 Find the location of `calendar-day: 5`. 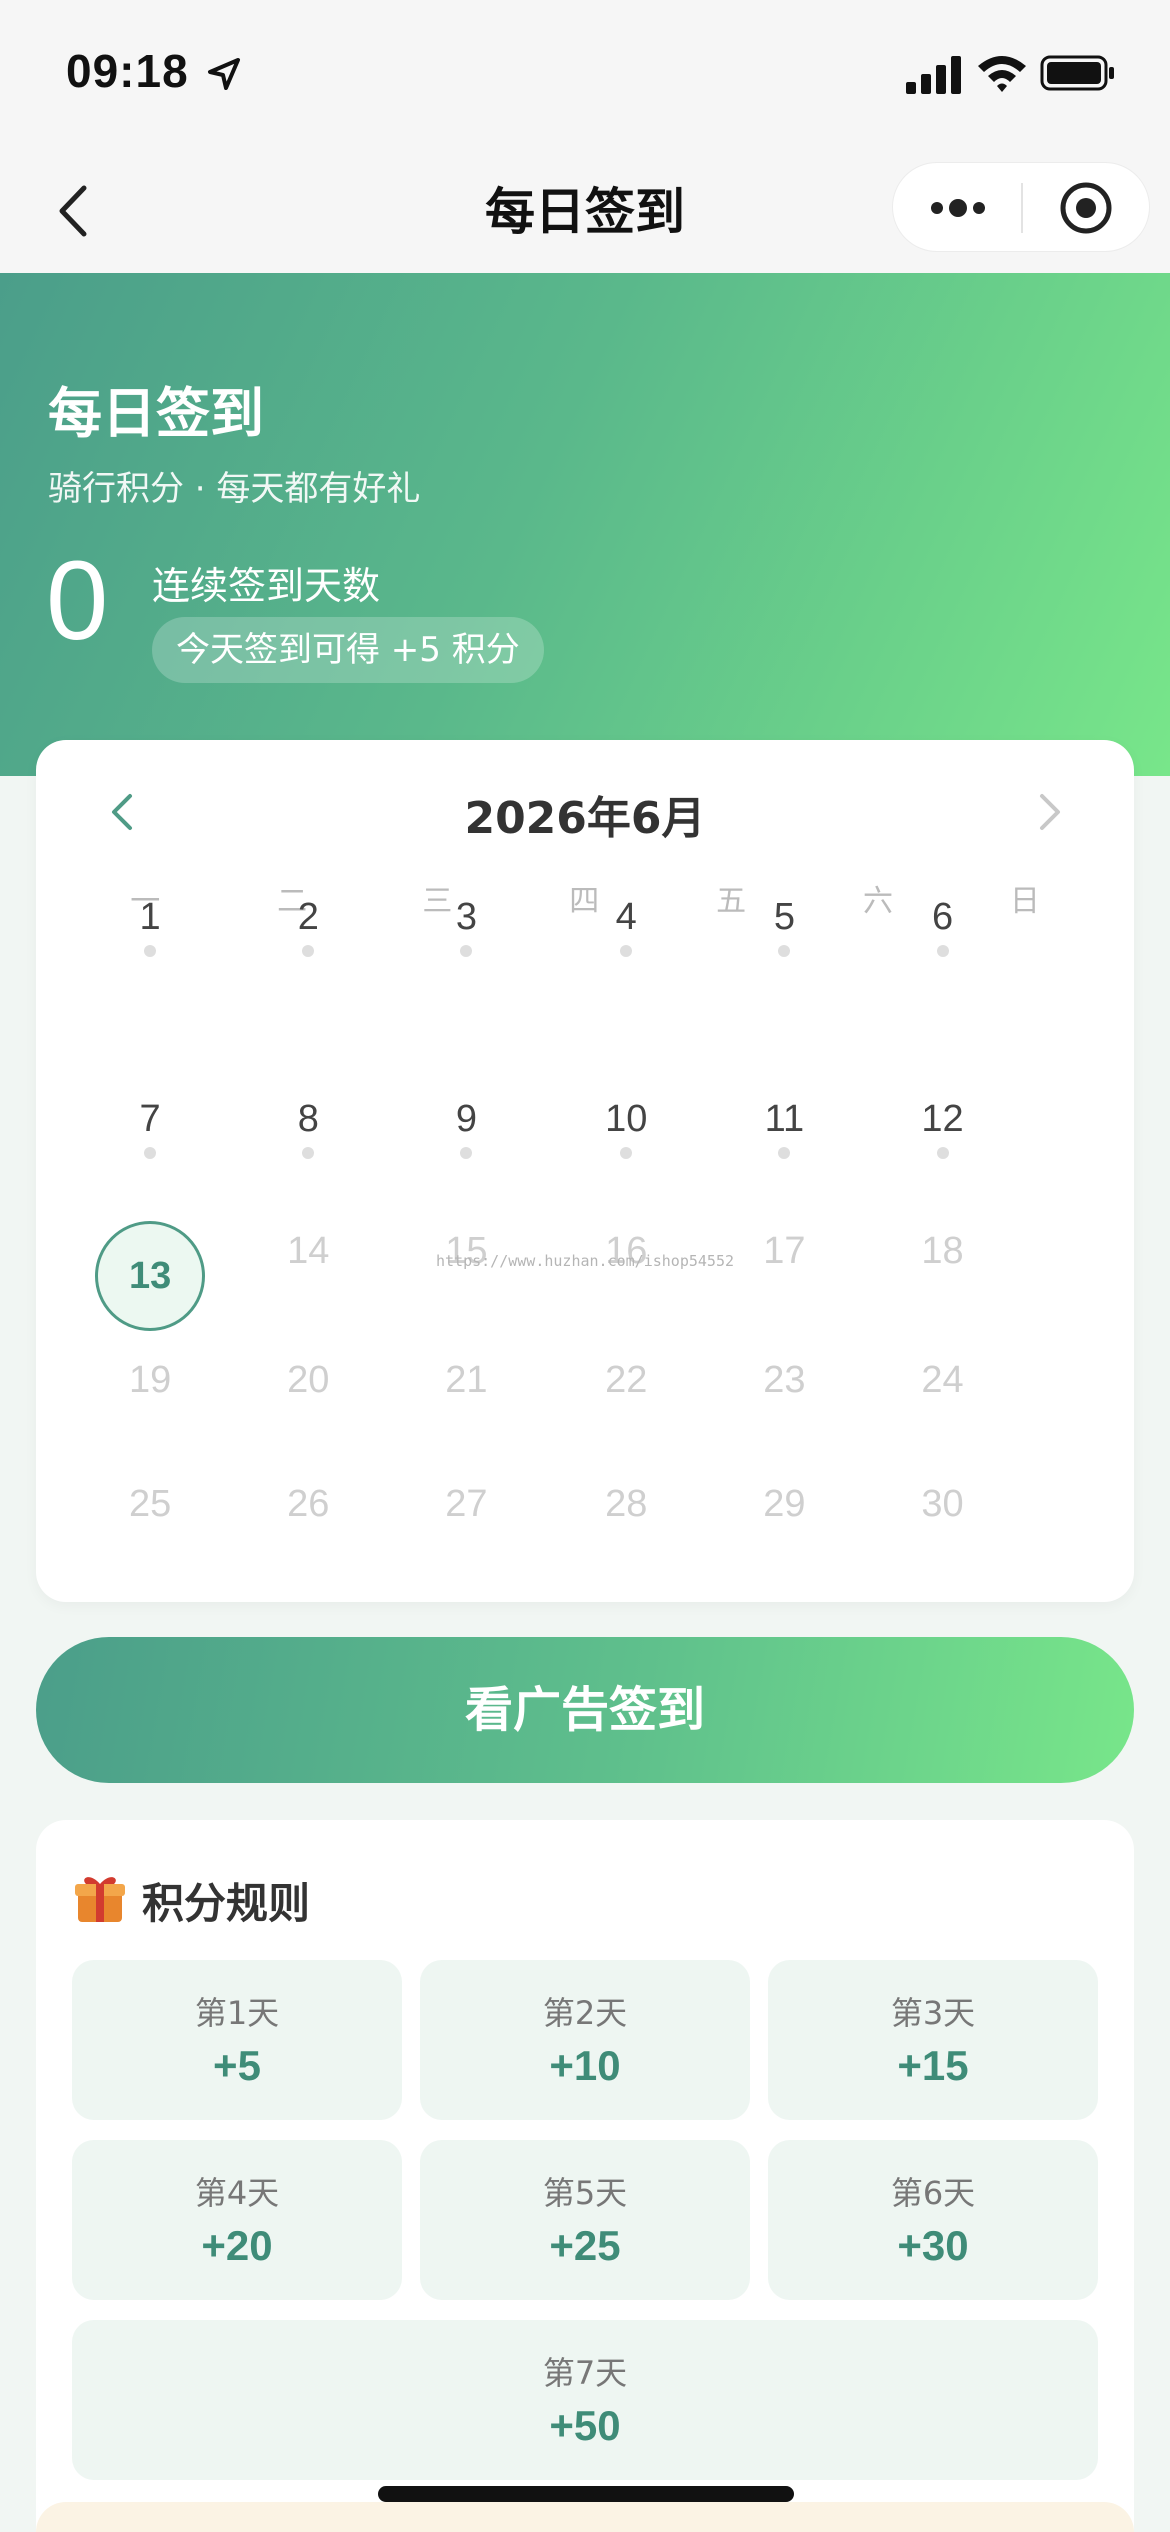

calendar-day: 5 is located at coordinates (784, 917).